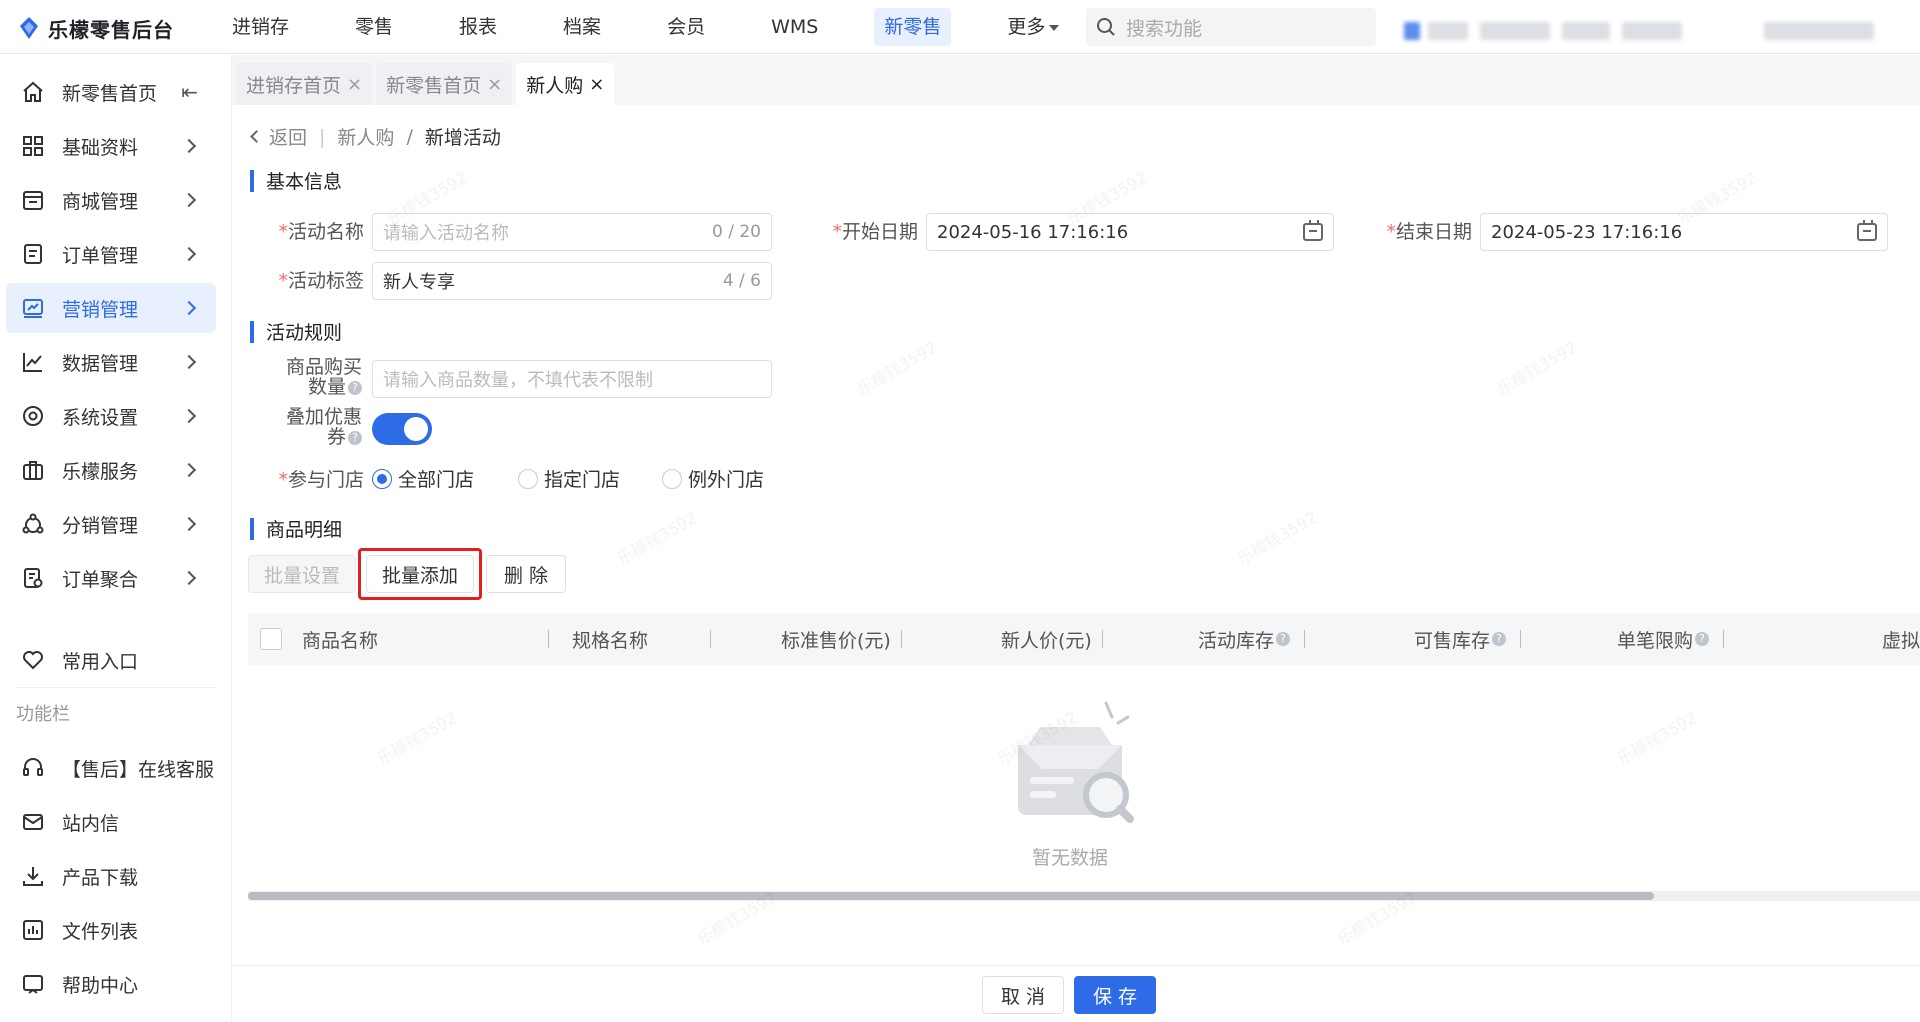 This screenshot has width=1920, height=1022. I want to click on start-date-picker: 2024-05-16 17:16:16, so click(1130, 232).